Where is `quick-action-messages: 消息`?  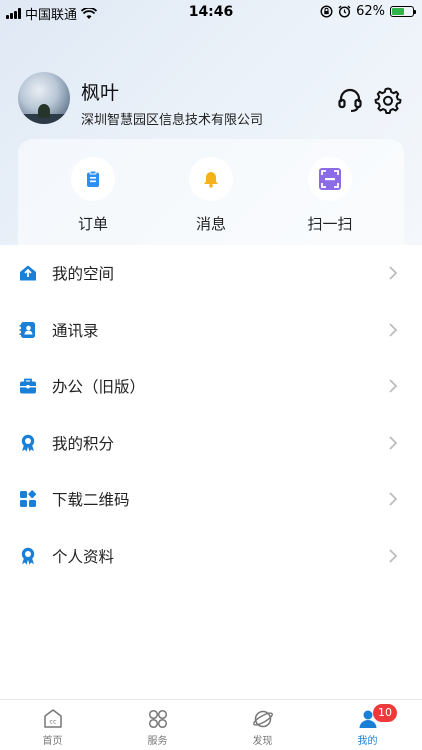
quick-action-messages: 消息 is located at coordinates (211, 195).